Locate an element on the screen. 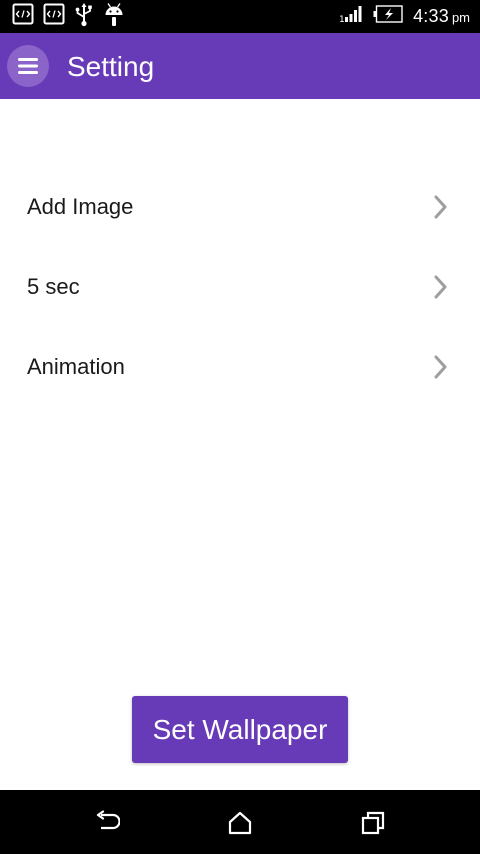  page-title: Setting is located at coordinates (111, 66).